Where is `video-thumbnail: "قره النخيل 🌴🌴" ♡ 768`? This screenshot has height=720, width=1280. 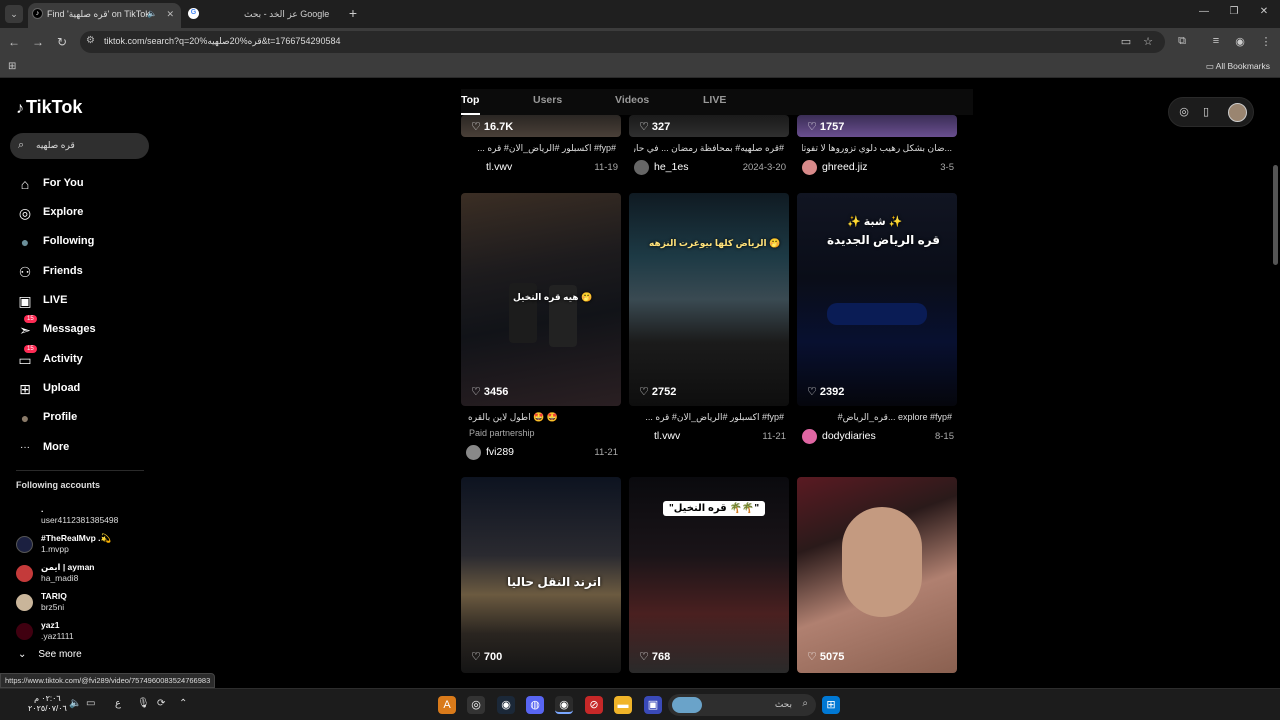
video-thumbnail: "قره النخيل 🌴🌴" ♡ 768 is located at coordinates (709, 575).